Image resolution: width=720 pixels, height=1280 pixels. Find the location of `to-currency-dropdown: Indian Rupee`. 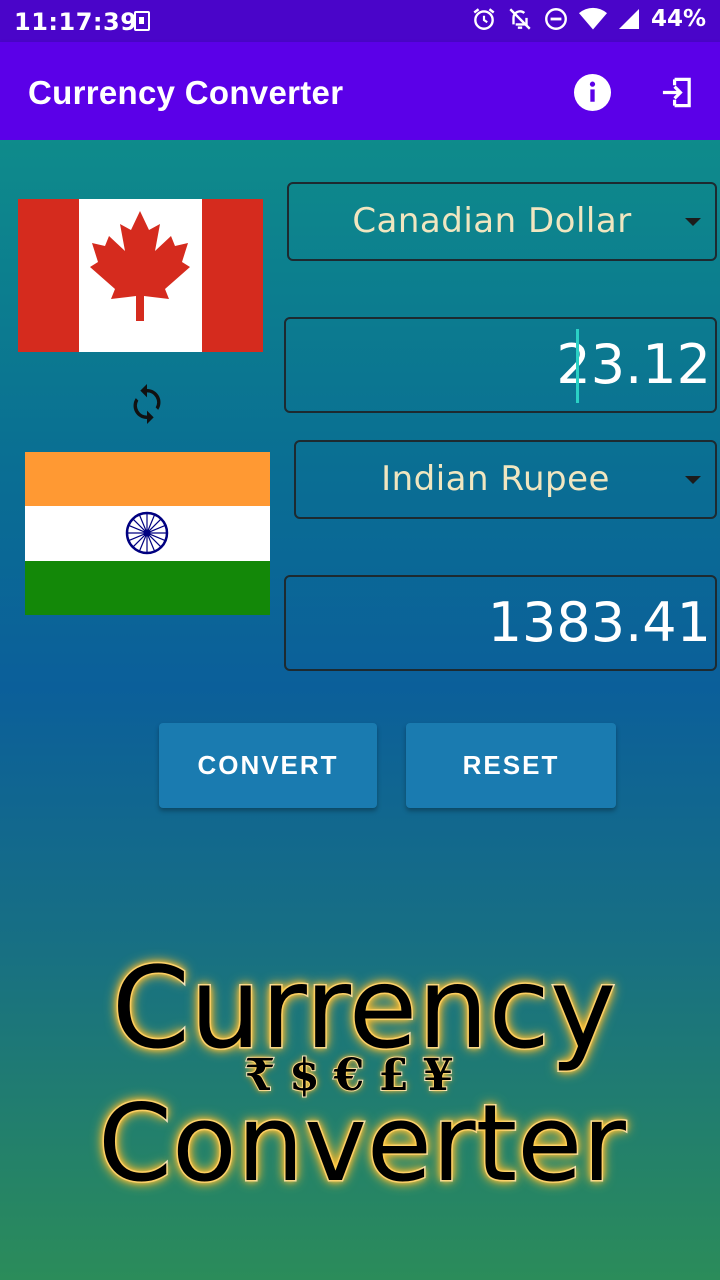

to-currency-dropdown: Indian Rupee is located at coordinates (505, 479).